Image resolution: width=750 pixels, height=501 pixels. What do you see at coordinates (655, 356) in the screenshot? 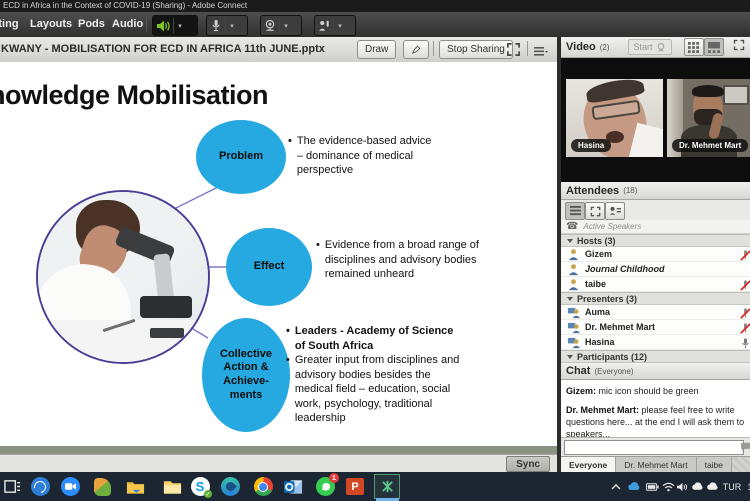
I see `participants-group-header: Participants (12)` at bounding box center [655, 356].